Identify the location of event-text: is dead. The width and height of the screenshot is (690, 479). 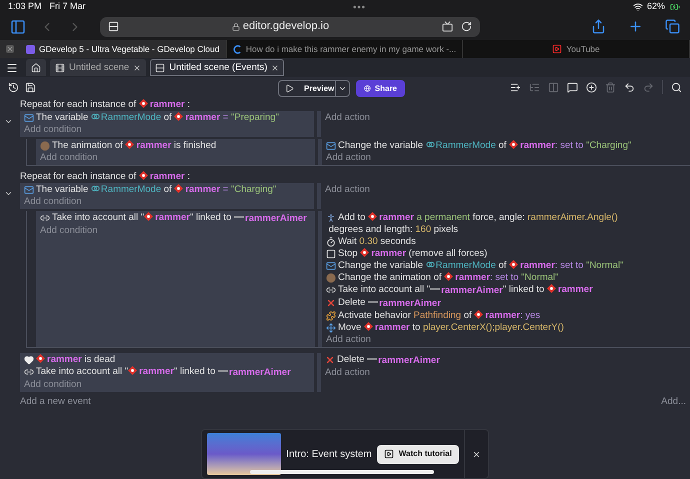
(99, 360).